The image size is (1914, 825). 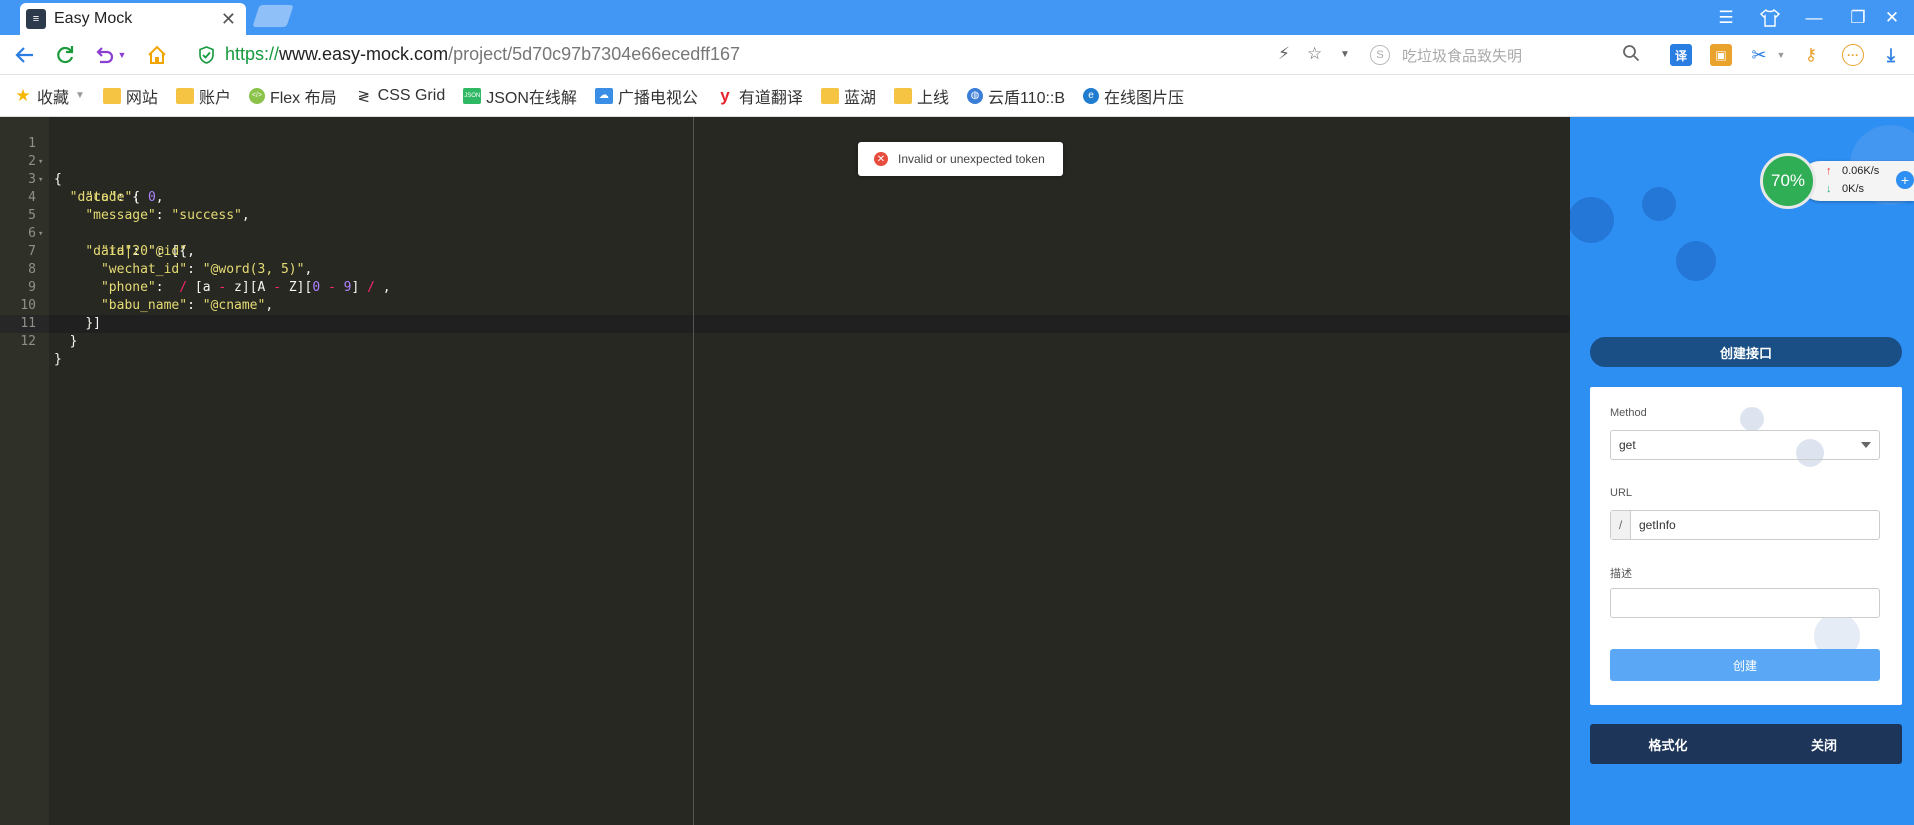 I want to click on window-close-icon: ✕, so click(x=1892, y=17).